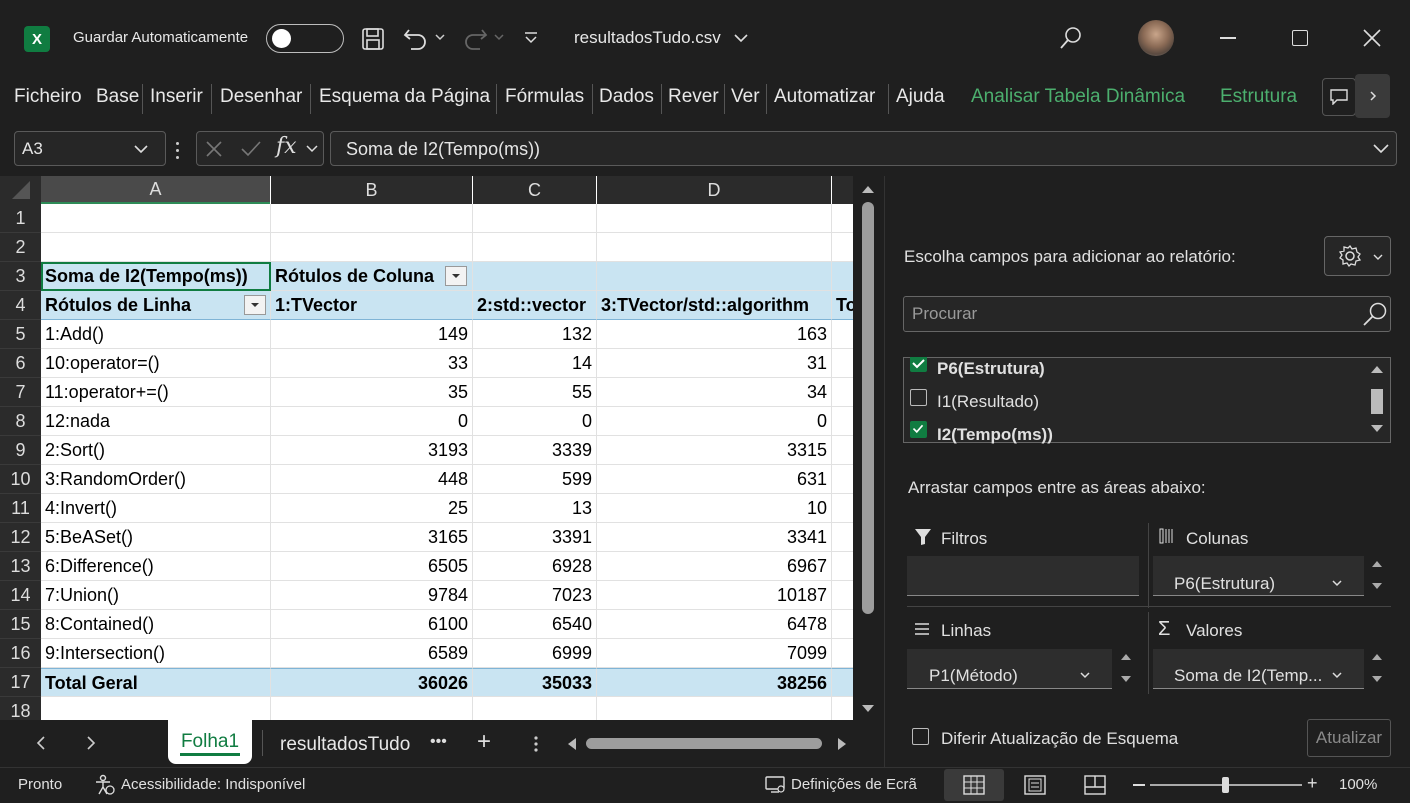 The width and height of the screenshot is (1410, 803). What do you see at coordinates (842, 305) in the screenshot?
I see `column-header-cell: To` at bounding box center [842, 305].